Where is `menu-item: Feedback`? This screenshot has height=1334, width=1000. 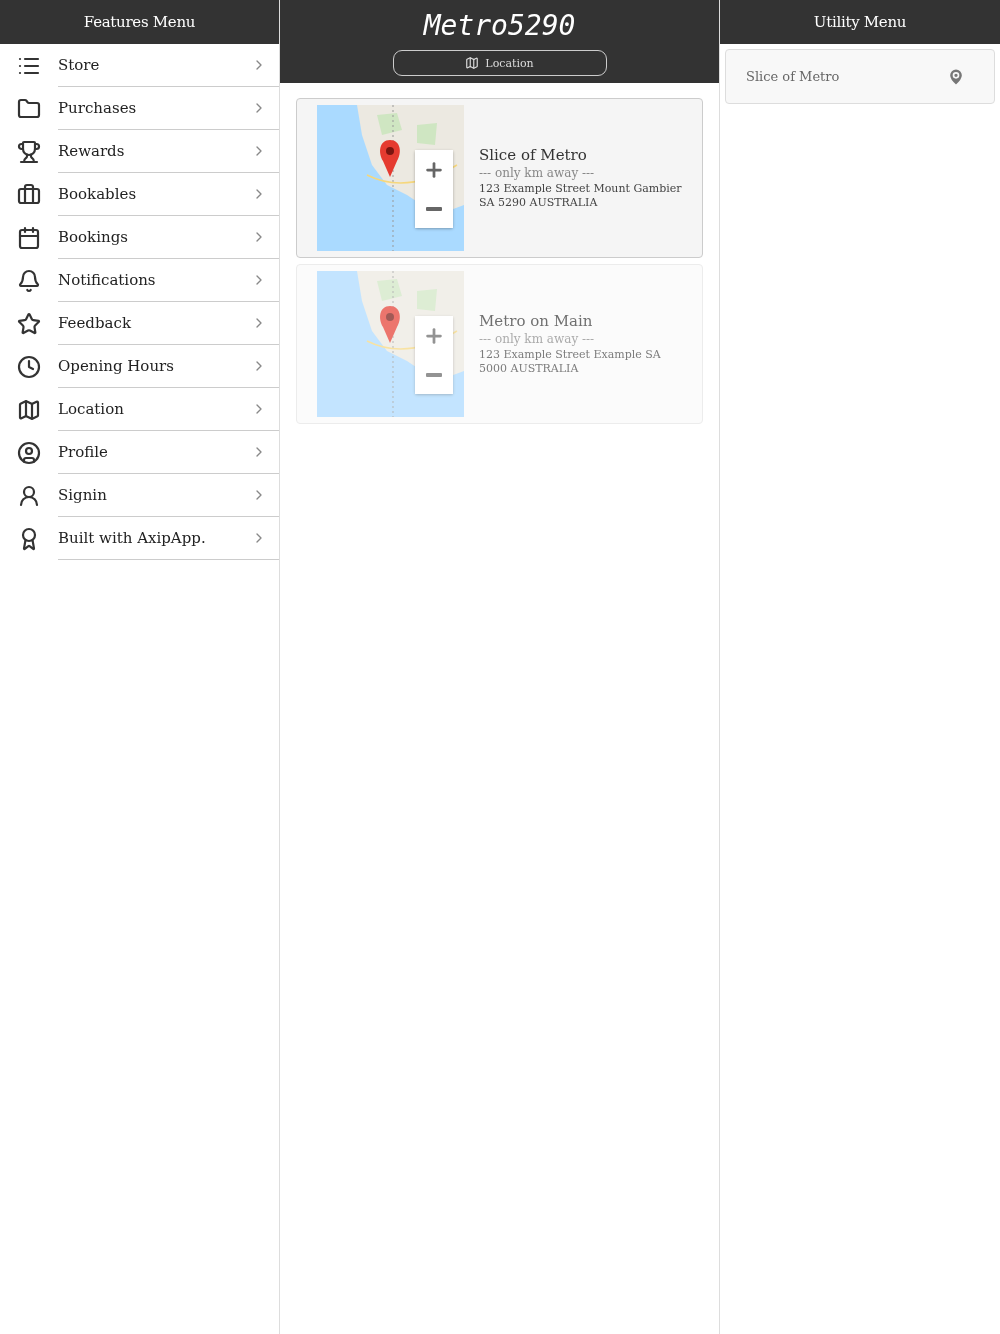
menu-item: Feedback is located at coordinates (94, 323).